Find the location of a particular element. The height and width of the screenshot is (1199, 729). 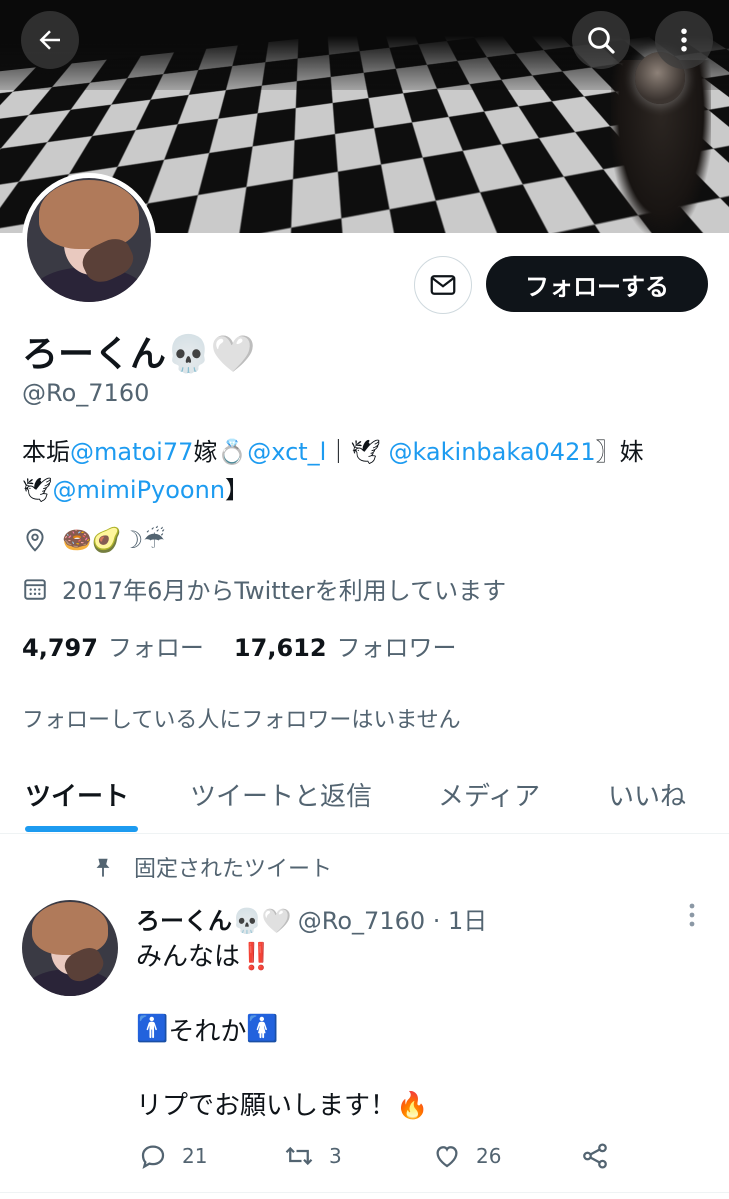

heart-icon is located at coordinates (447, 1157).